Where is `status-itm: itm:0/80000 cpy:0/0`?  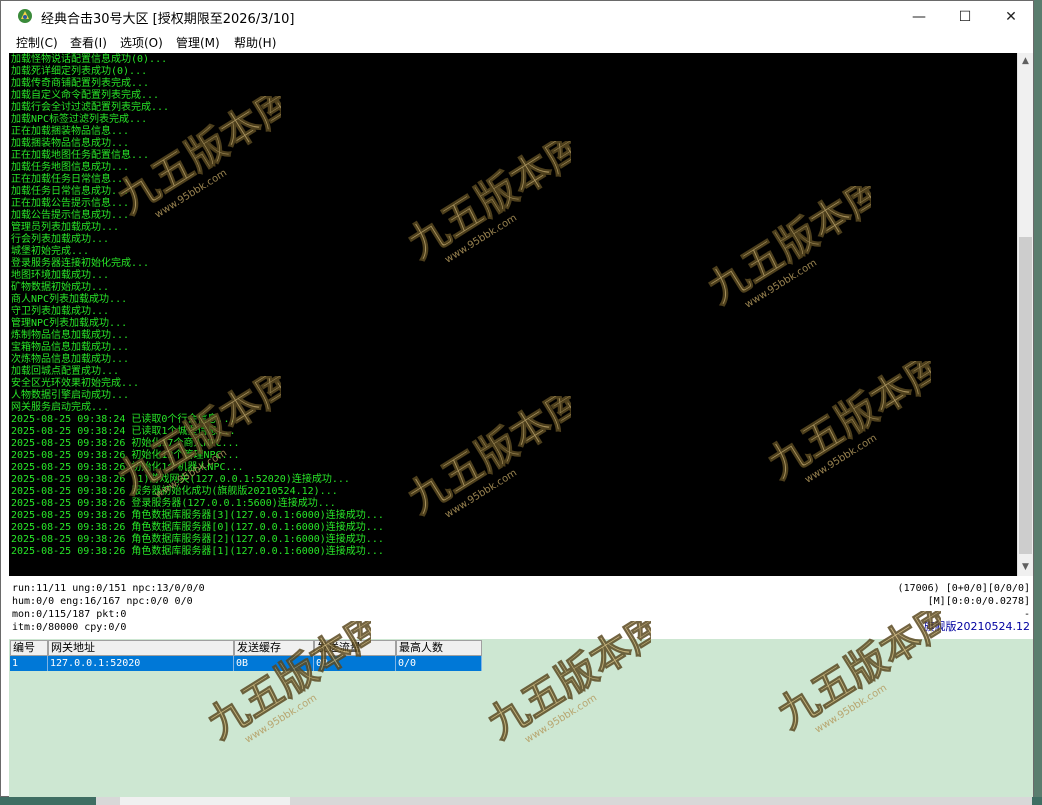
status-itm: itm:0/80000 cpy:0/0 is located at coordinates (69, 627).